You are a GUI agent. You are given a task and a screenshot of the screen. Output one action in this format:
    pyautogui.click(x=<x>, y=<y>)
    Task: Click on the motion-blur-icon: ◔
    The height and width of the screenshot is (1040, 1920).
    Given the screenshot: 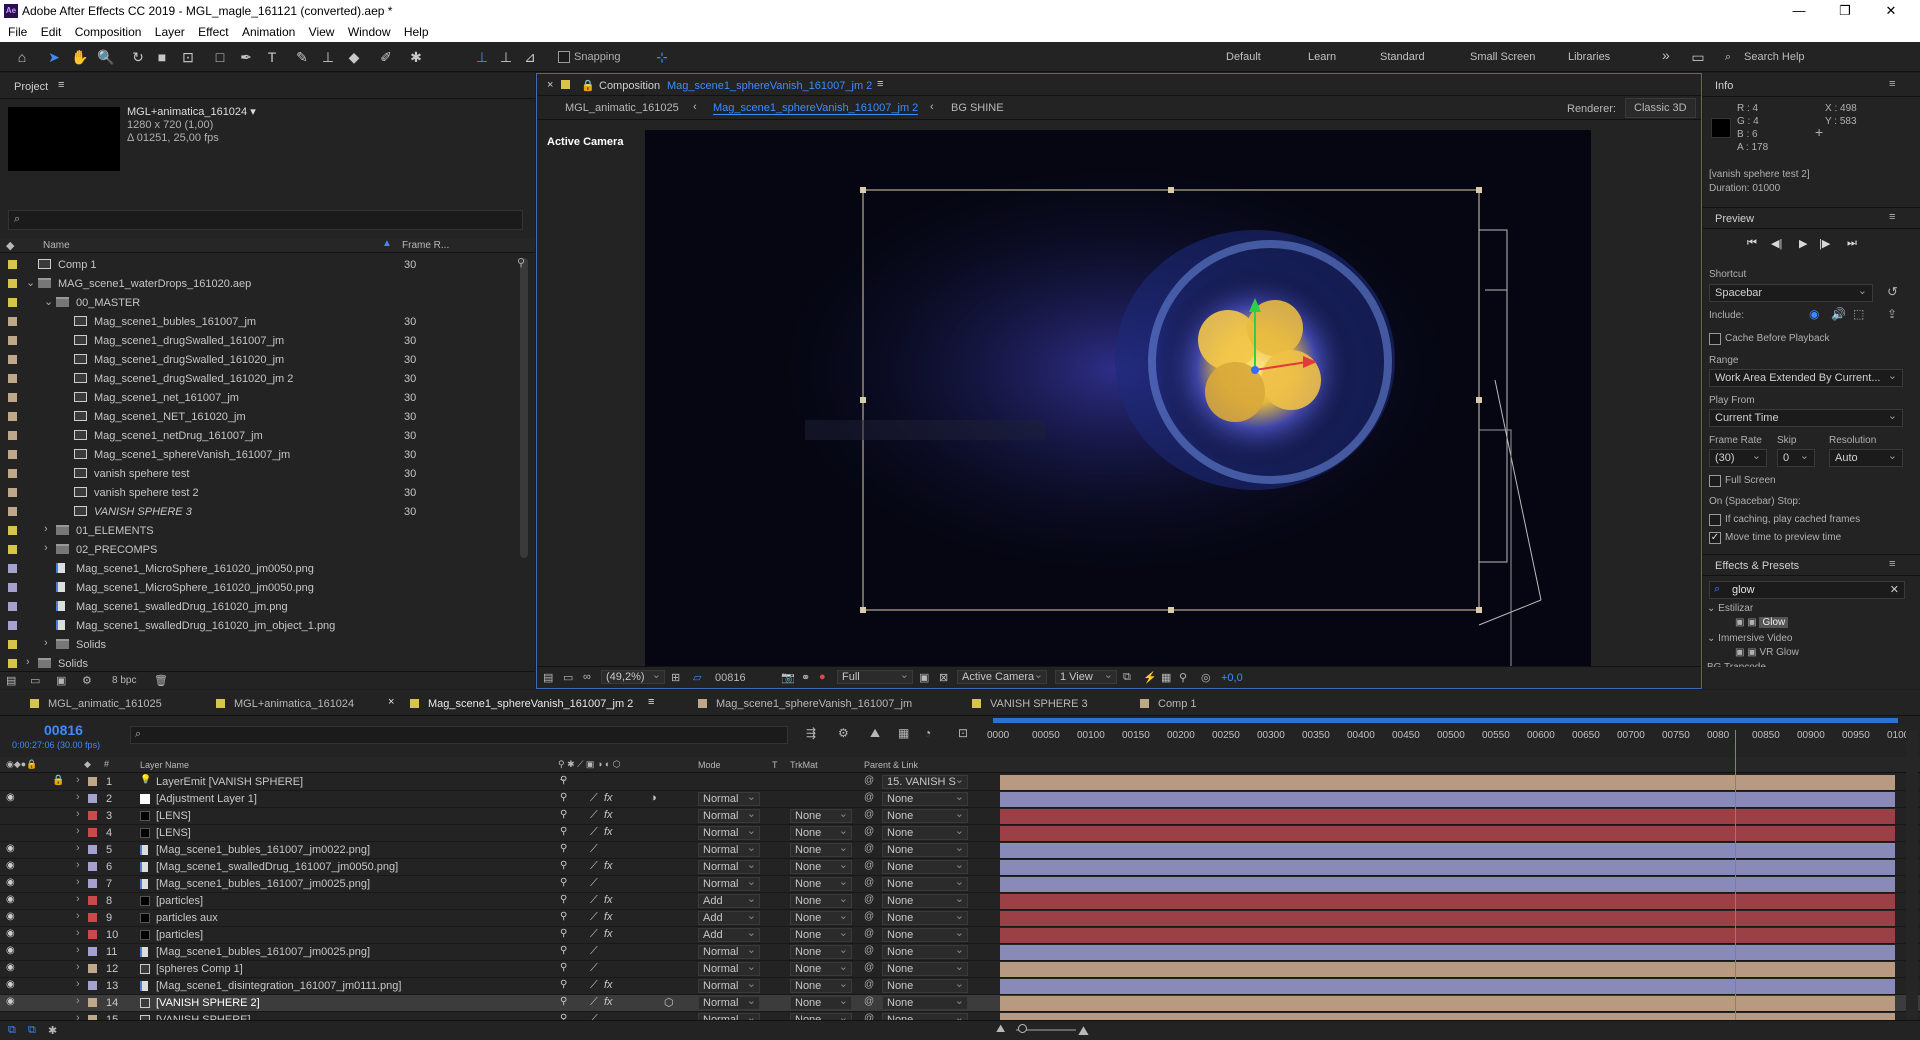 What is the action you would take?
    pyautogui.click(x=927, y=733)
    